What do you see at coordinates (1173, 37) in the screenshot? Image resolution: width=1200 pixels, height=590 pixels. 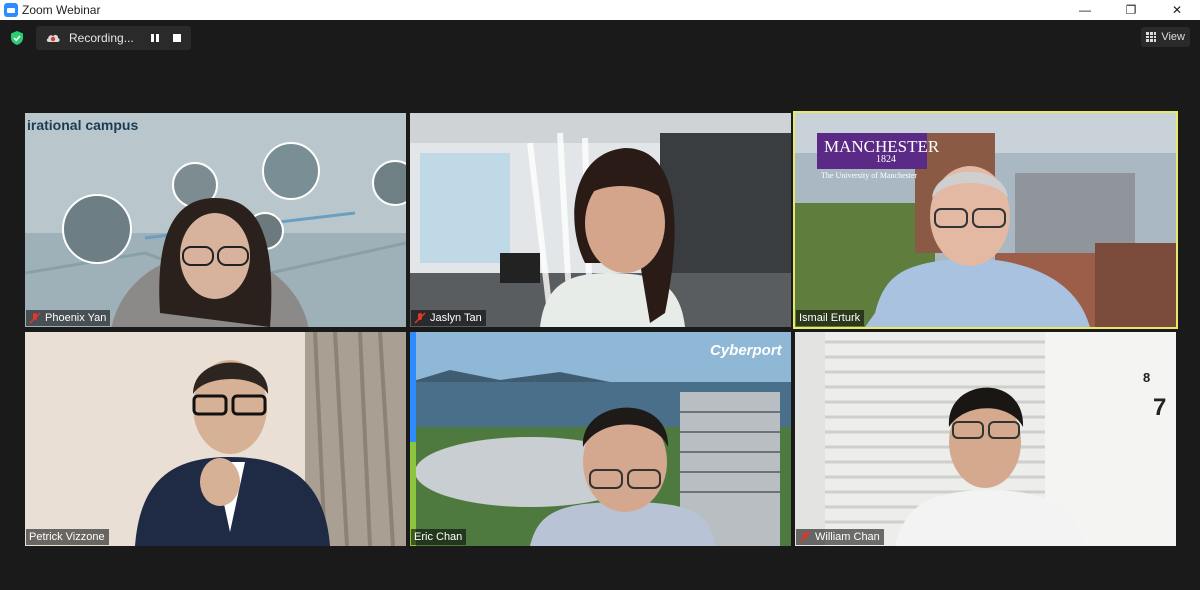 I see `view-label: View` at bounding box center [1173, 37].